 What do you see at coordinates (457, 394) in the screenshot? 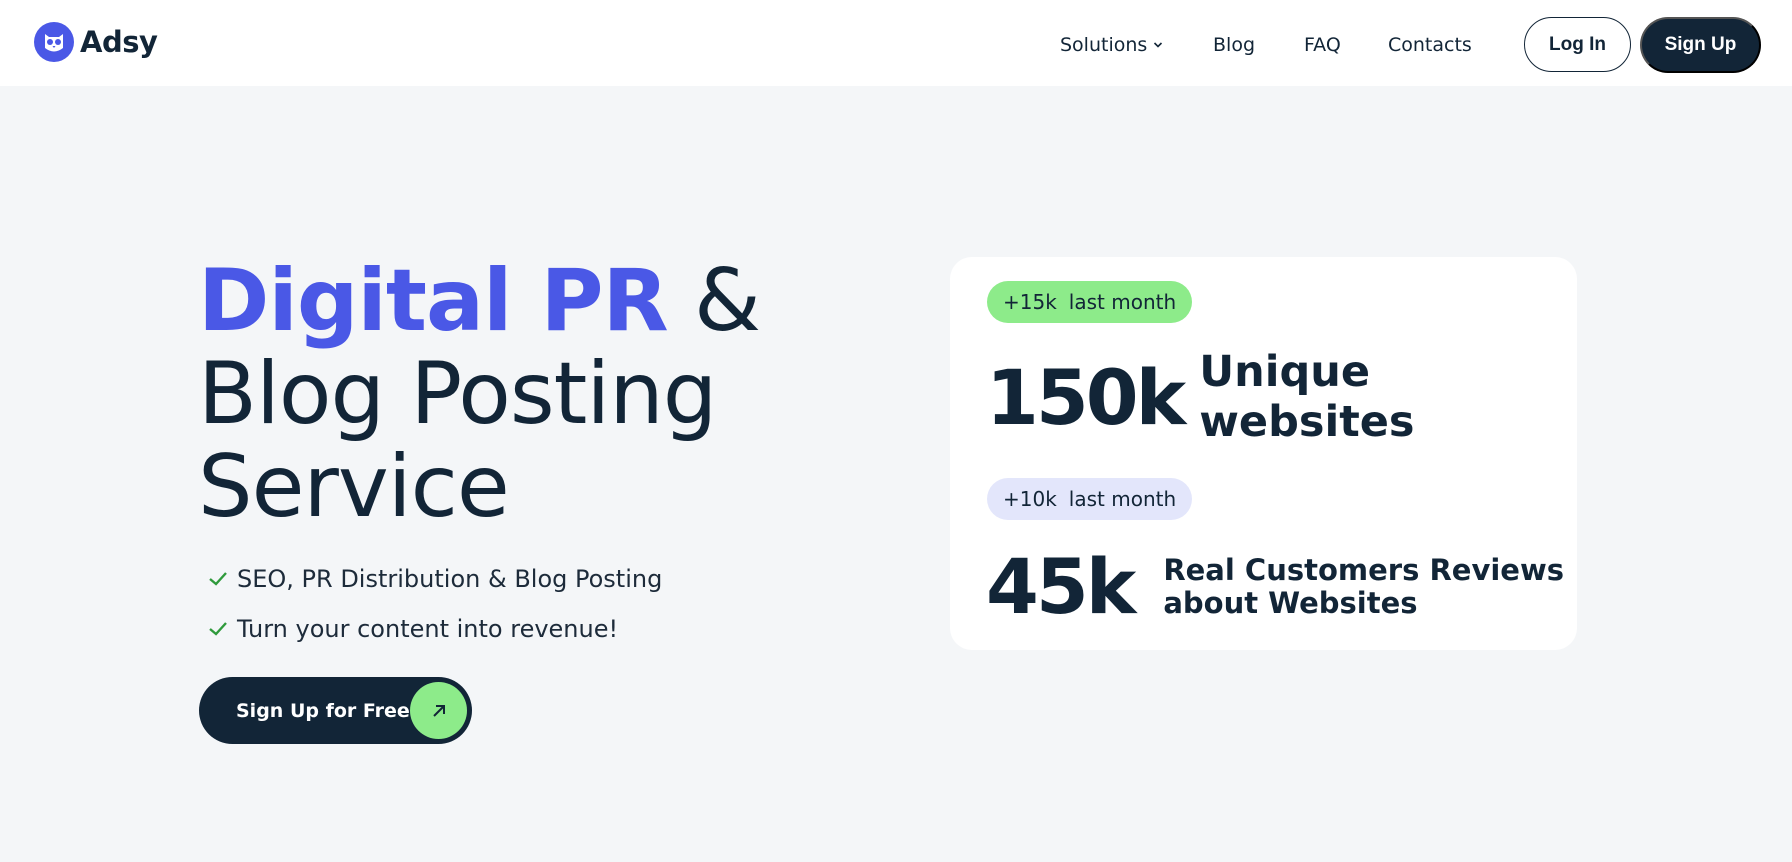
I see `hero-title-line2: Blog Posting` at bounding box center [457, 394].